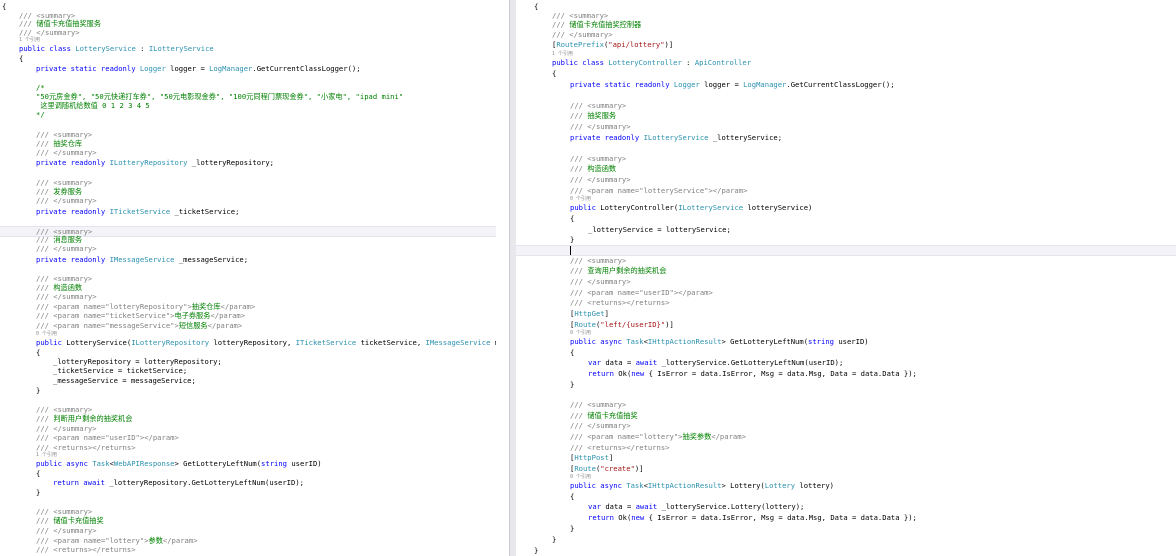  Describe the element at coordinates (846, 168) in the screenshot. I see `code-line: /// 构造函数` at that location.